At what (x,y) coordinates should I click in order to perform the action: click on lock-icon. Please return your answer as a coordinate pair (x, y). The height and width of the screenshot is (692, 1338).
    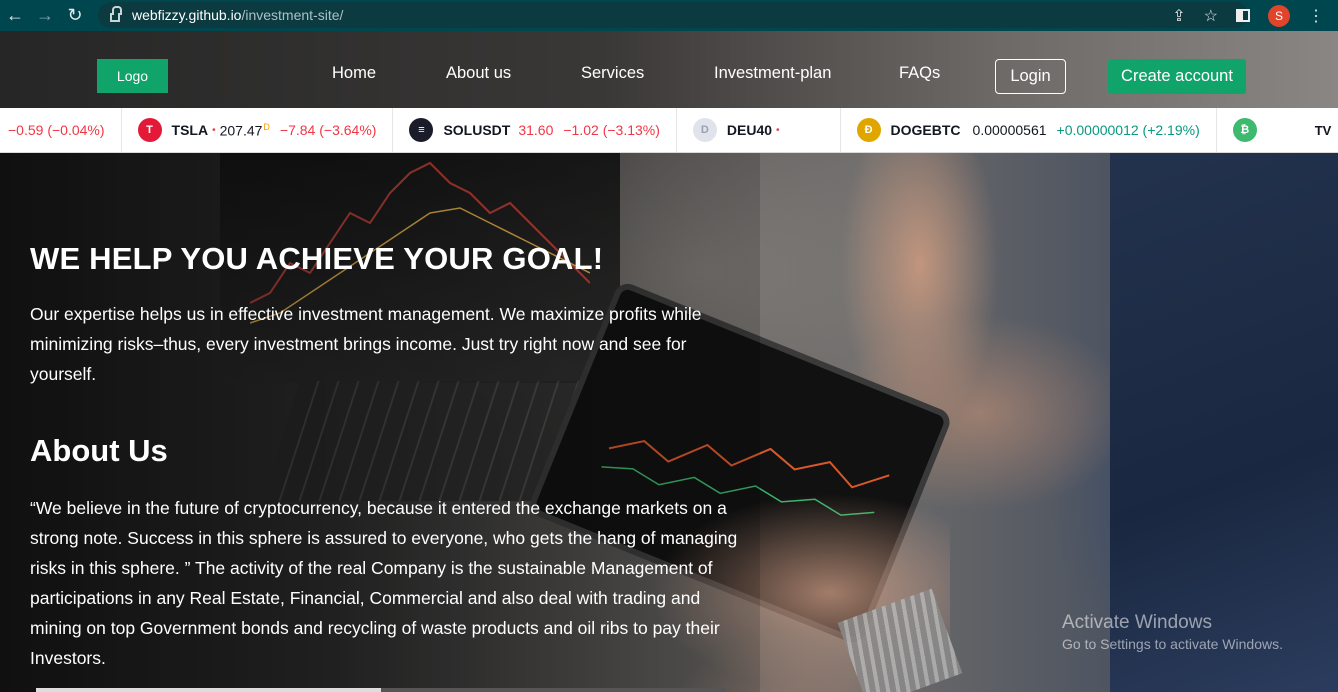
    Looking at the image, I should click on (116, 13).